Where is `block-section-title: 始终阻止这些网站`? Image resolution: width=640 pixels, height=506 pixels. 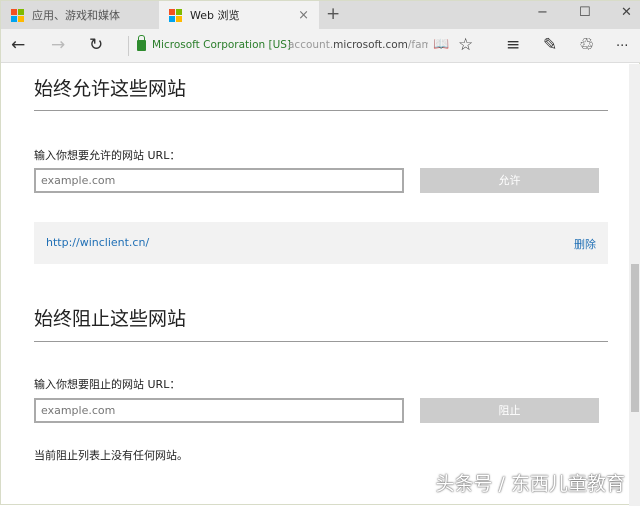
block-section-title: 始终阻止这些网站 is located at coordinates (110, 319).